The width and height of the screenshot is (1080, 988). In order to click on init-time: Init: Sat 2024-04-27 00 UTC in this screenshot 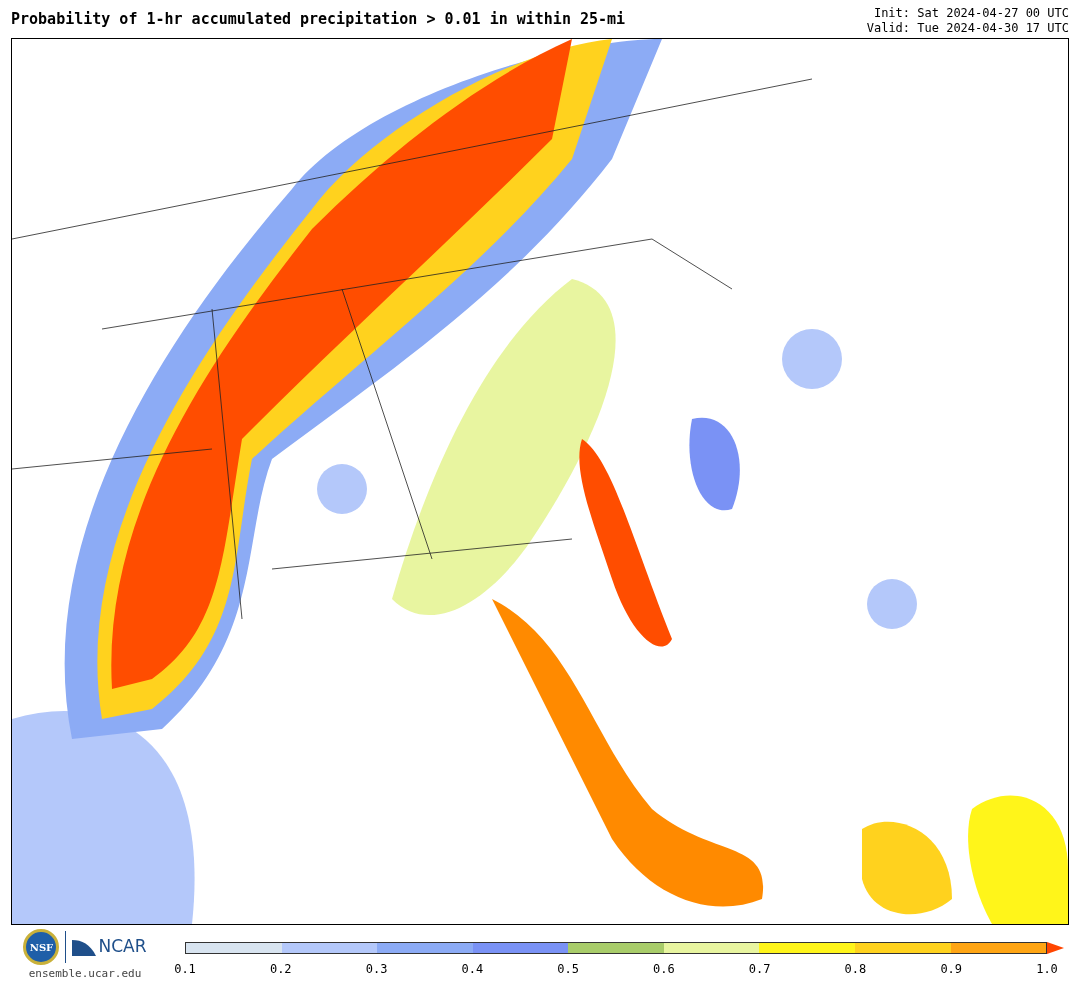, I will do `click(971, 13)`.